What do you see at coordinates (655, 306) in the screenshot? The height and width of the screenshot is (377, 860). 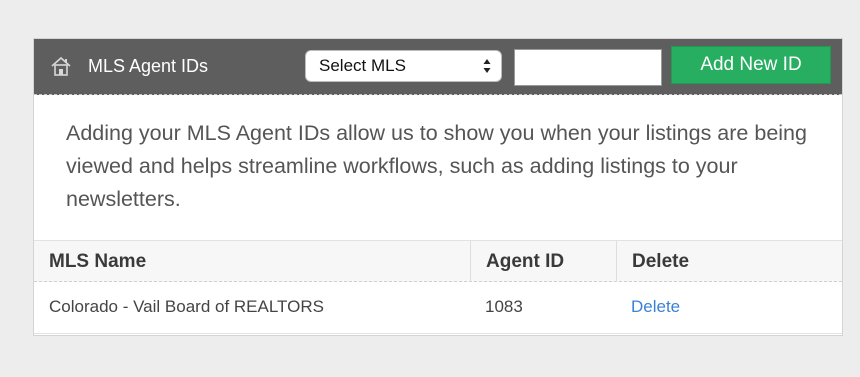 I see `delete-link: Delete` at bounding box center [655, 306].